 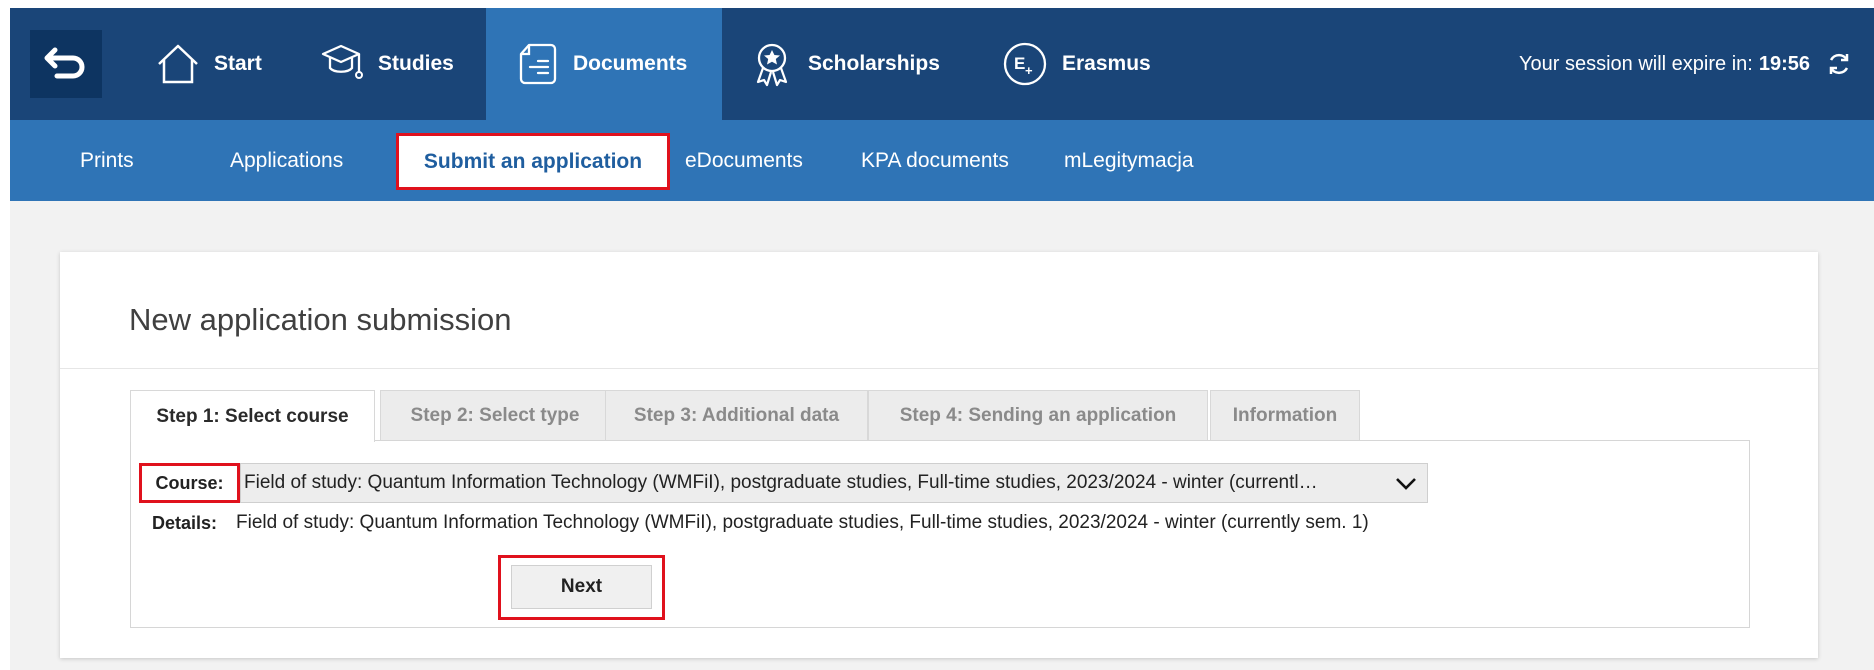 I want to click on next-button-highlight: Next, so click(x=581, y=587).